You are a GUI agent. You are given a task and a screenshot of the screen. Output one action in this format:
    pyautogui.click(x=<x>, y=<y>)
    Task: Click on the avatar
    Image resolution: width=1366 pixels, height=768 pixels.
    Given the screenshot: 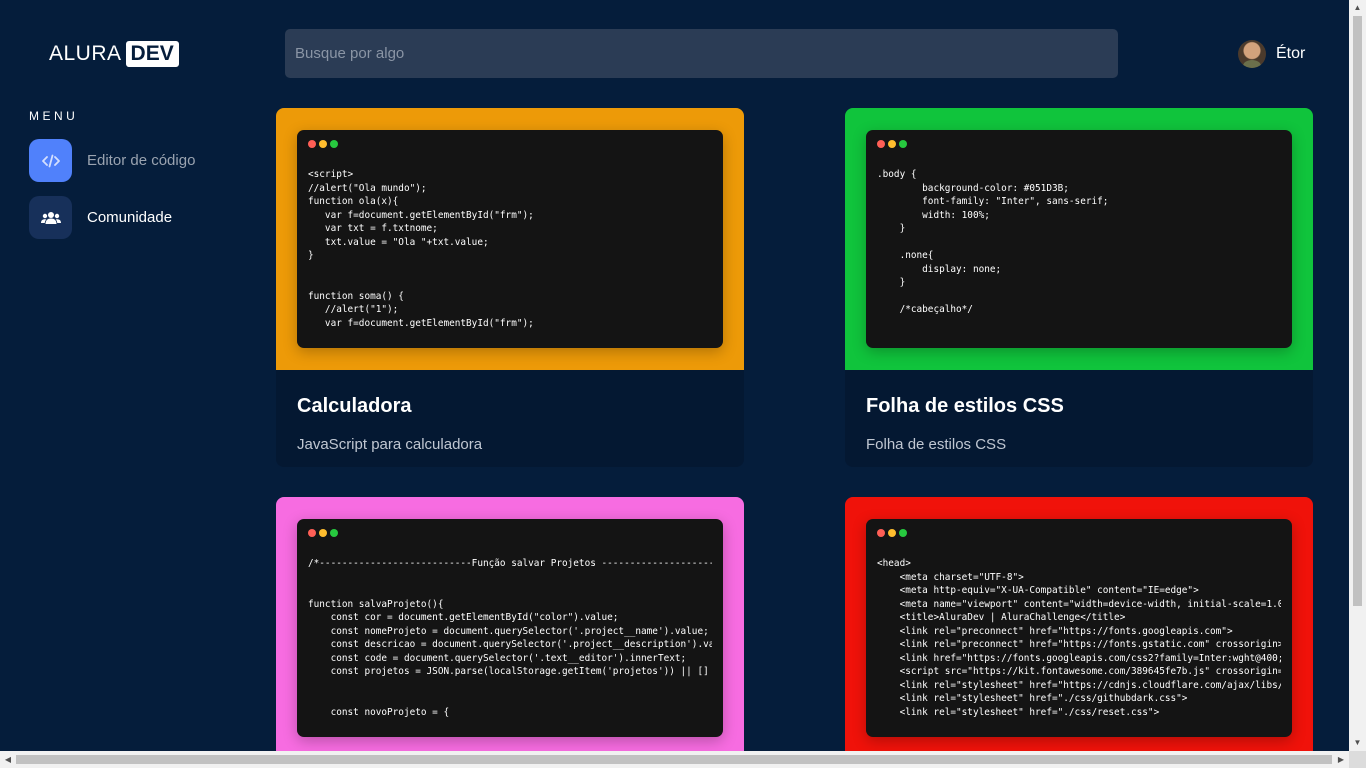 What is the action you would take?
    pyautogui.click(x=1252, y=54)
    